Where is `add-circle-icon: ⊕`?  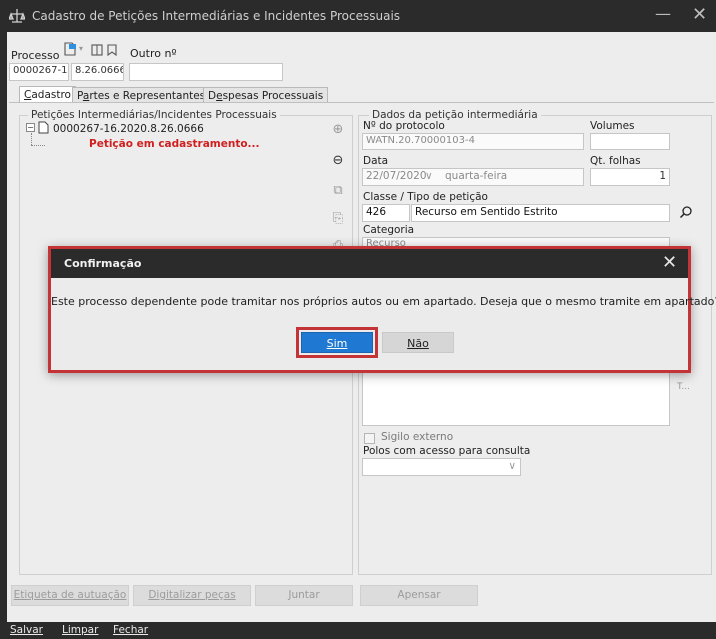 add-circle-icon: ⊕ is located at coordinates (338, 130).